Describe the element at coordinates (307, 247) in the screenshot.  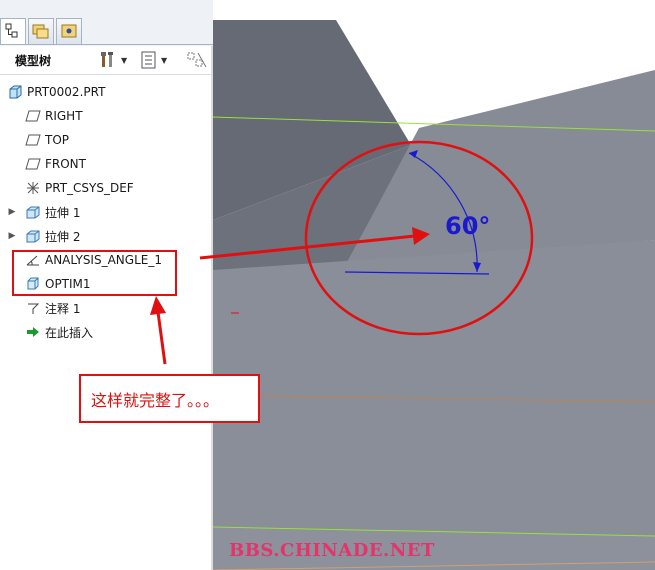
I see `annotation-arrow-to-dimension` at that location.